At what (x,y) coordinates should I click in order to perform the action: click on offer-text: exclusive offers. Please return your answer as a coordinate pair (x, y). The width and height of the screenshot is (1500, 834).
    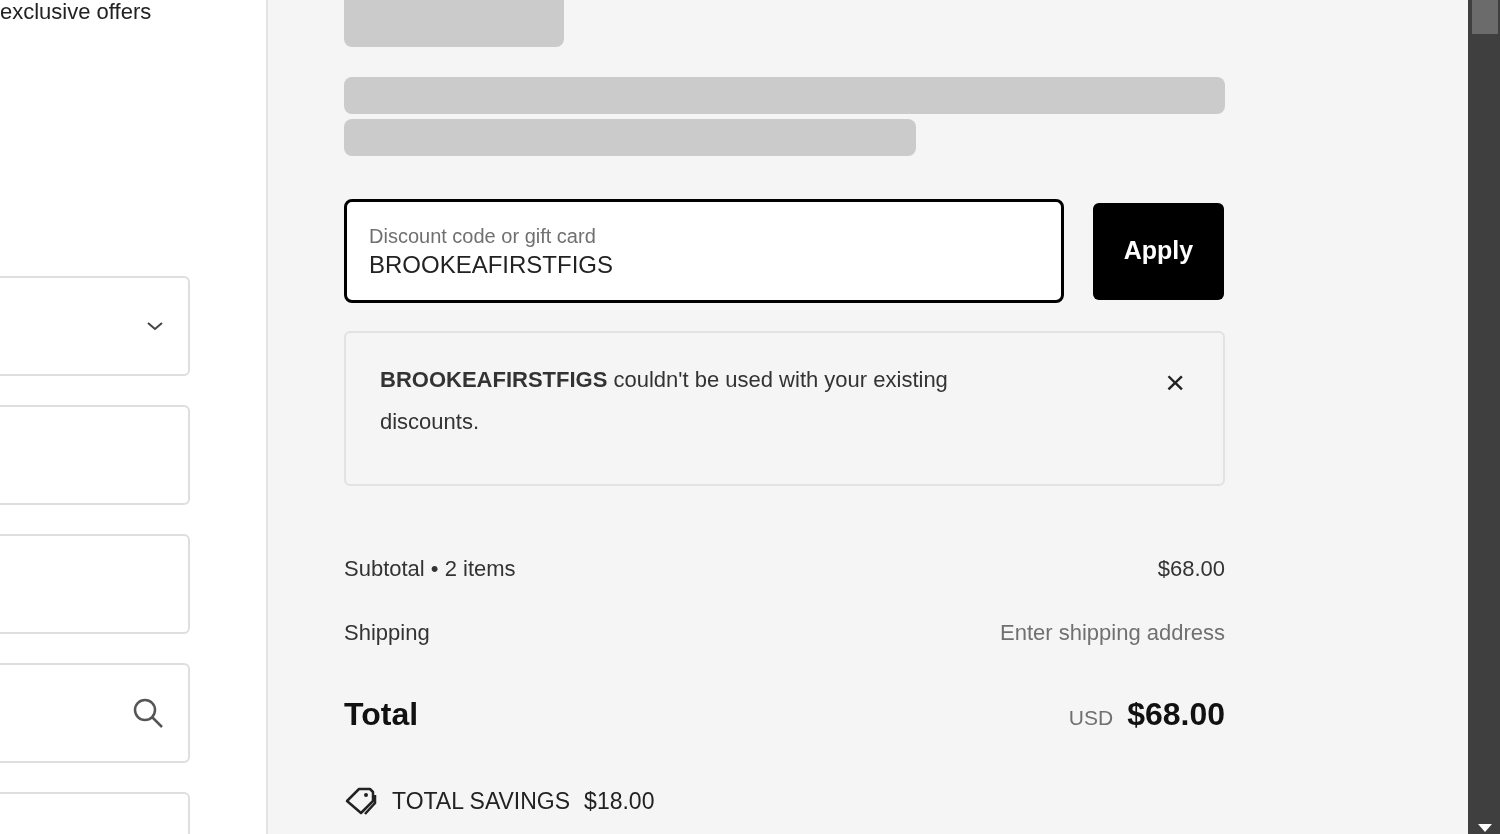
    Looking at the image, I should click on (76, 12).